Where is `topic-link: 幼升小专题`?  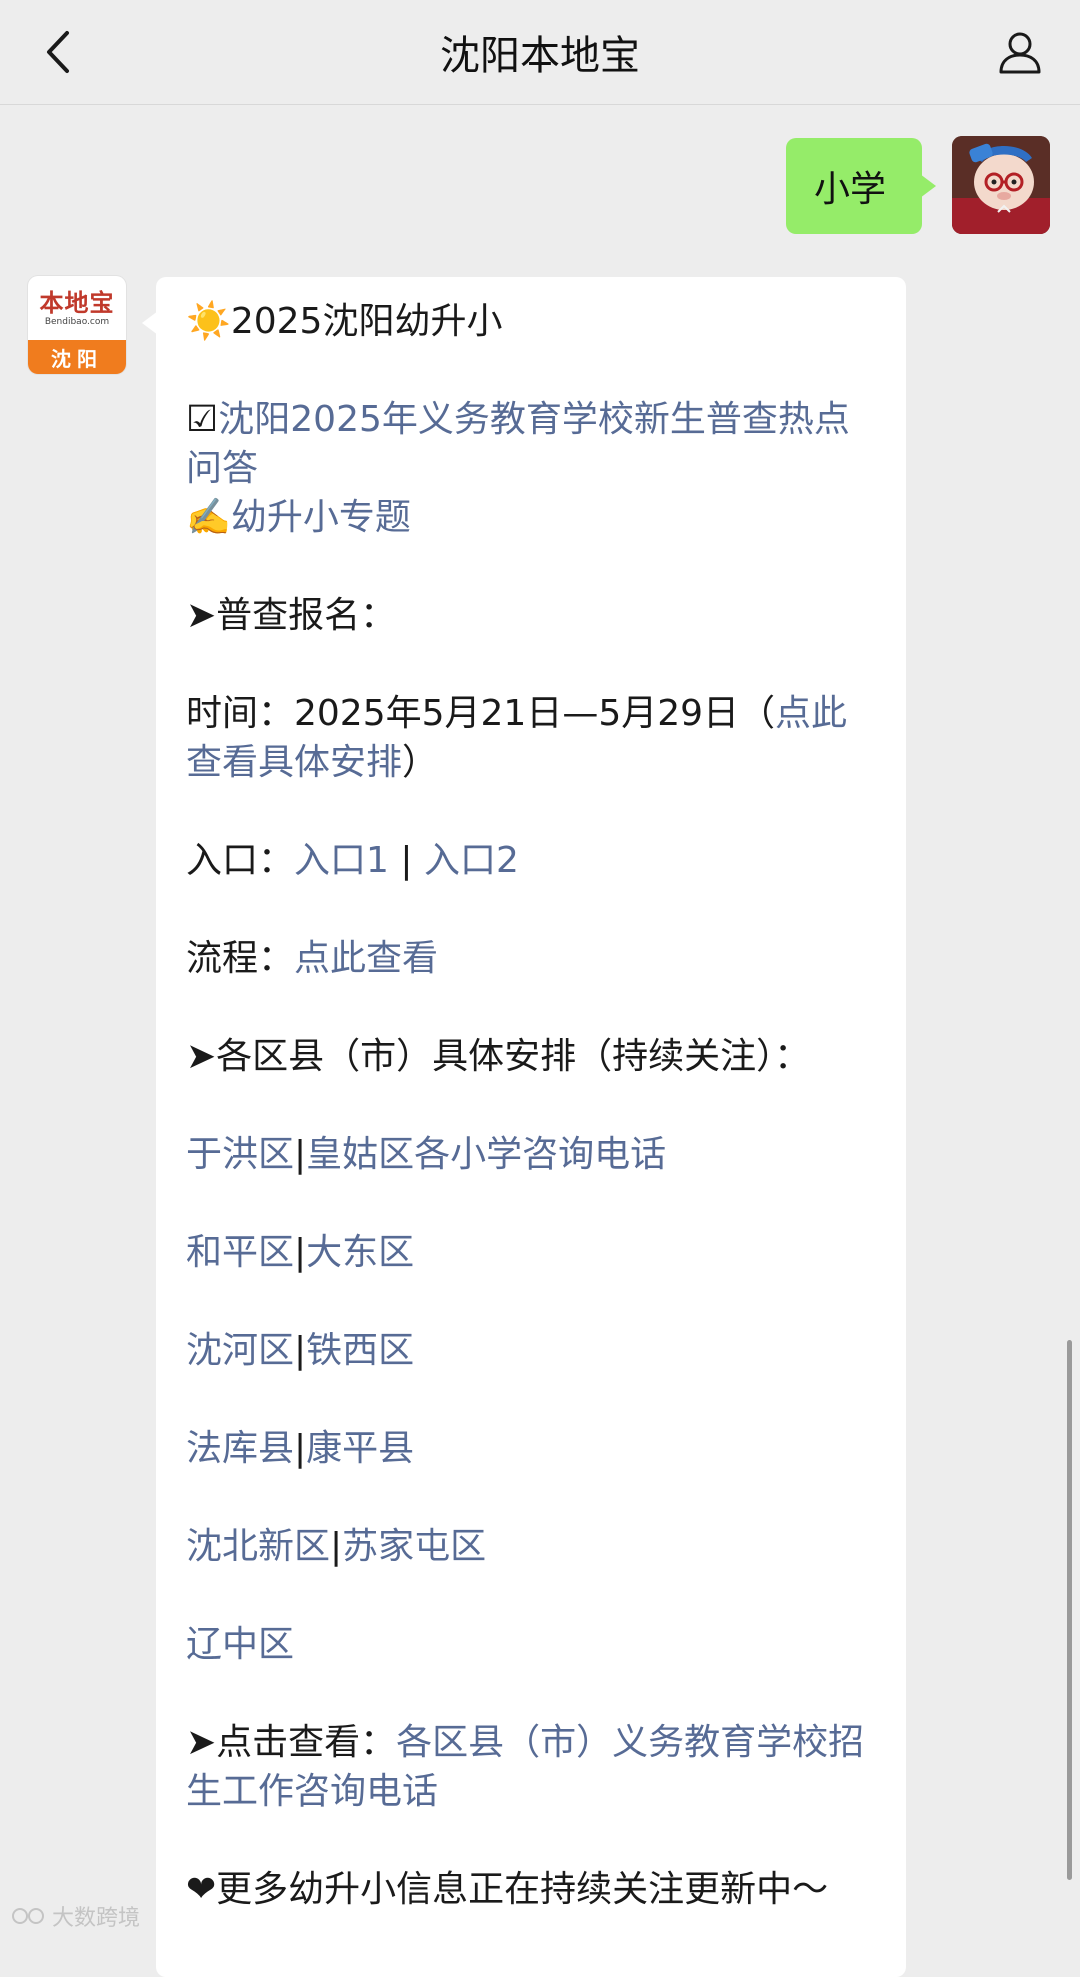 topic-link: 幼升小专题 is located at coordinates (321, 517).